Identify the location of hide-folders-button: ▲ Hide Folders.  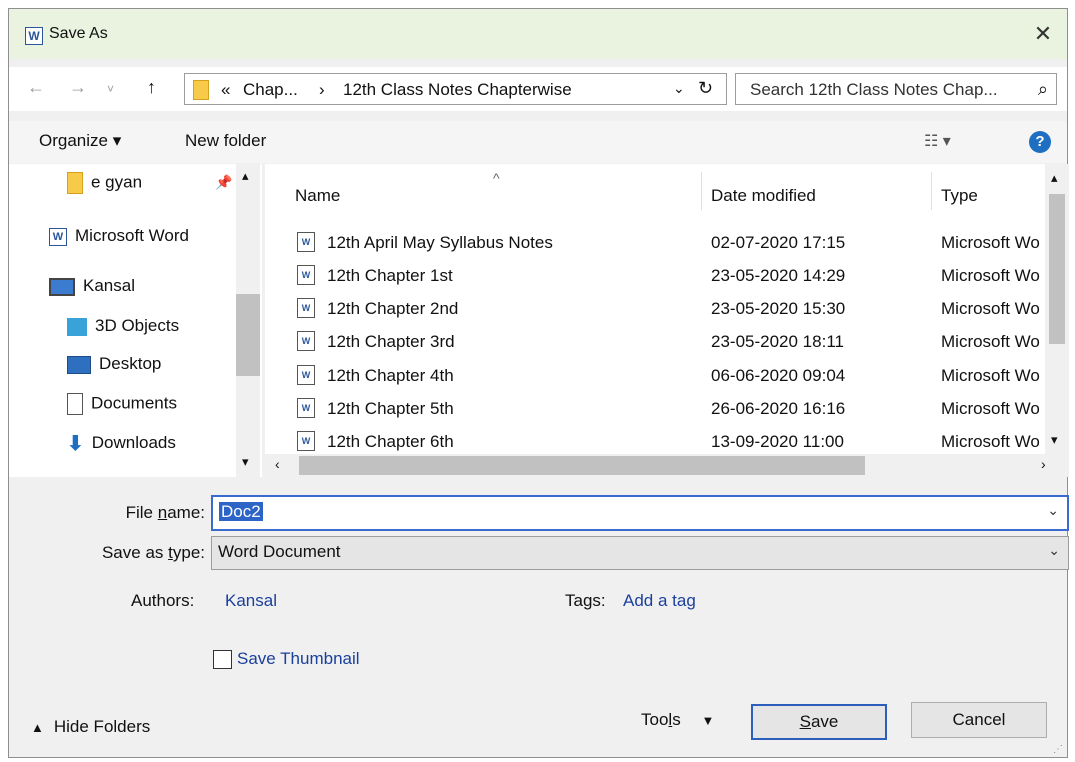
(90, 727).